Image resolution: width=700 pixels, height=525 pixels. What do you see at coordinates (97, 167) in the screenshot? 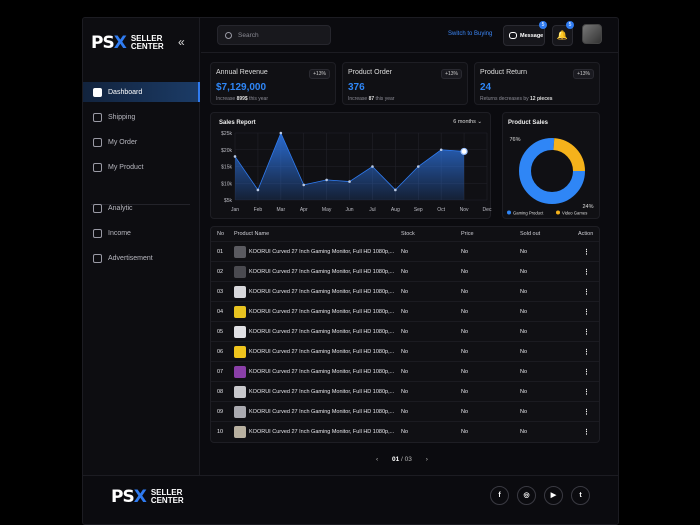
I see `box-icon` at bounding box center [97, 167].